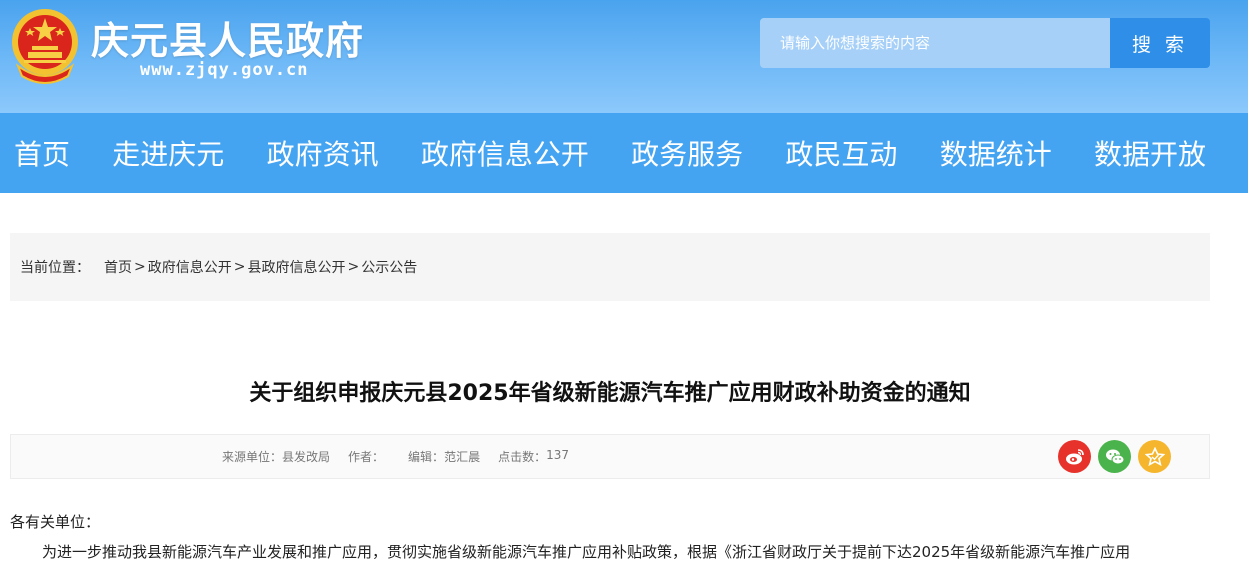 This screenshot has height=563, width=1248. What do you see at coordinates (1160, 43) in the screenshot?
I see `search-button: 搜 索` at bounding box center [1160, 43].